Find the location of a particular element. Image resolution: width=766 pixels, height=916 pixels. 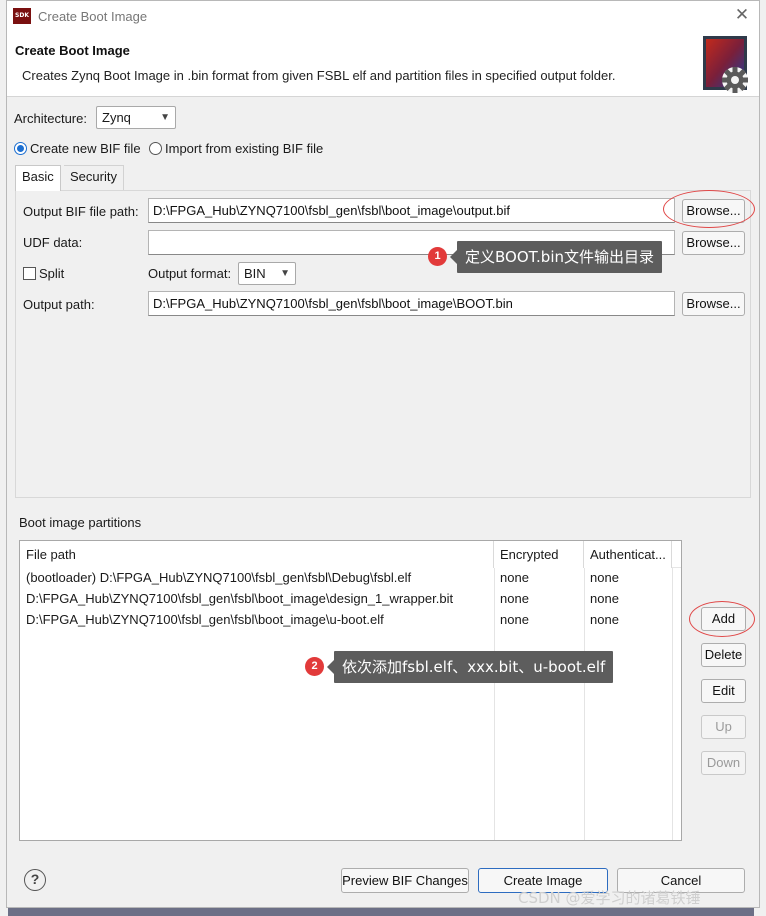

csdn-watermark: CSDN @爱学习的诸葛铁锤 is located at coordinates (609, 898).